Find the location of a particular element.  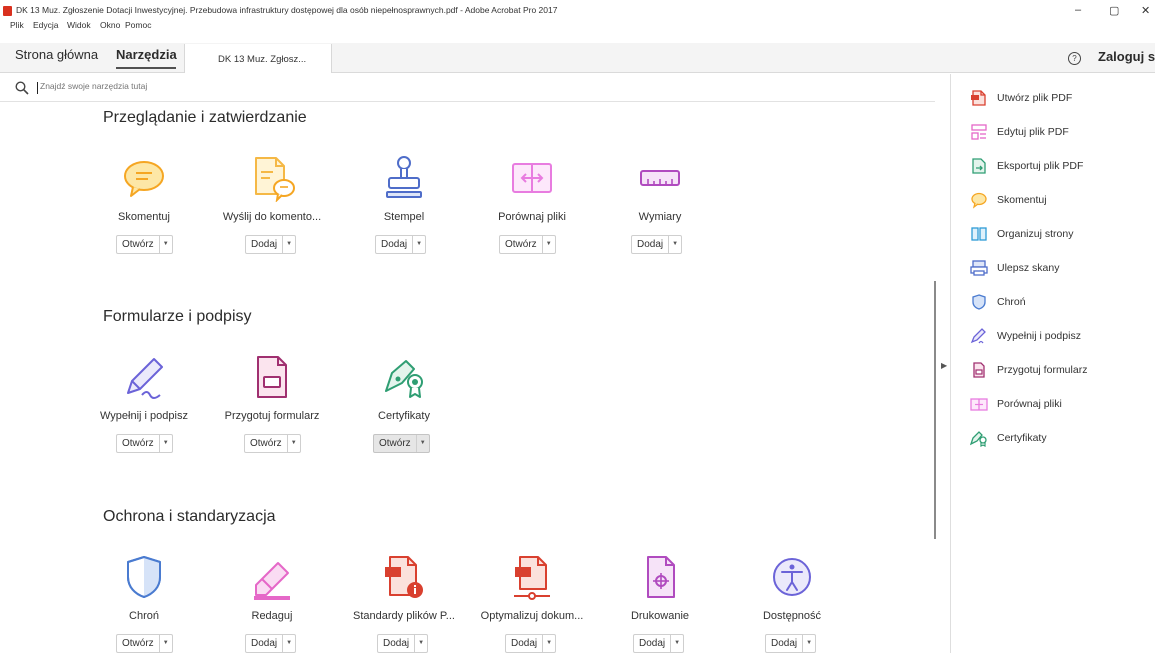

menu-widok: Widok is located at coordinates (79, 25).